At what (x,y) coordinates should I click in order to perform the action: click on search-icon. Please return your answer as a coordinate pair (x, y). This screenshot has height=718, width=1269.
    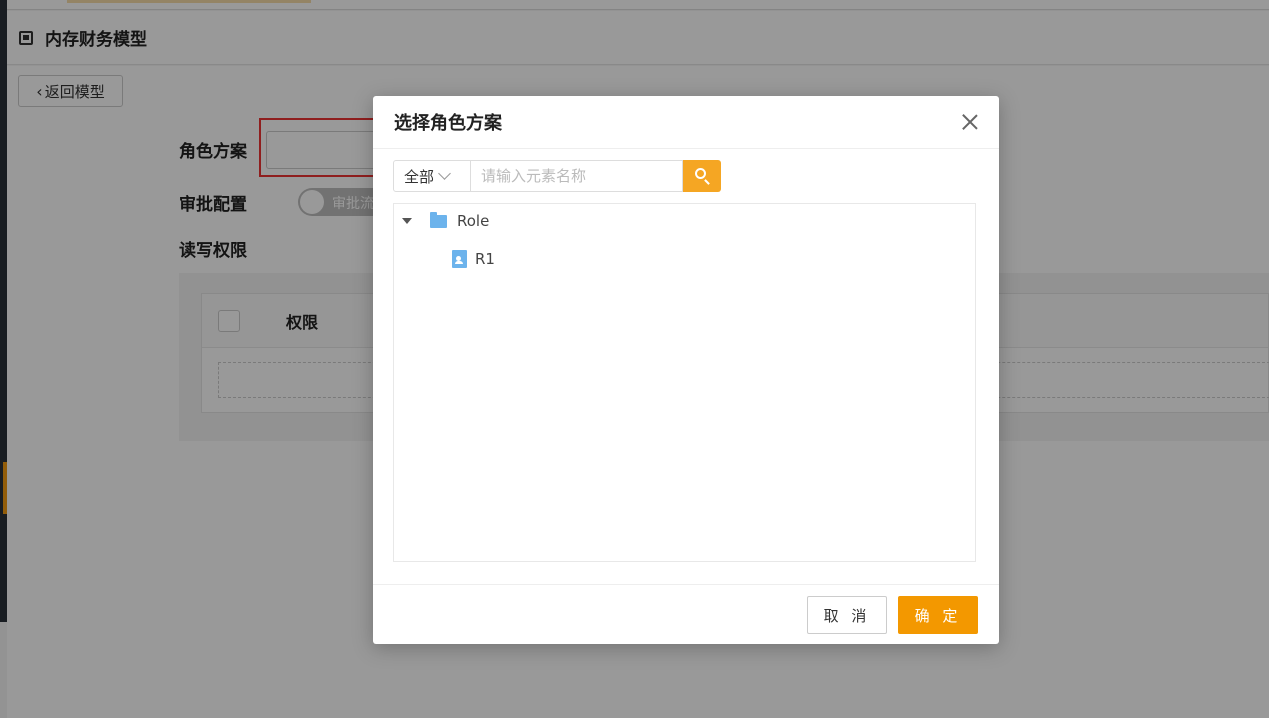
    Looking at the image, I should click on (700, 173).